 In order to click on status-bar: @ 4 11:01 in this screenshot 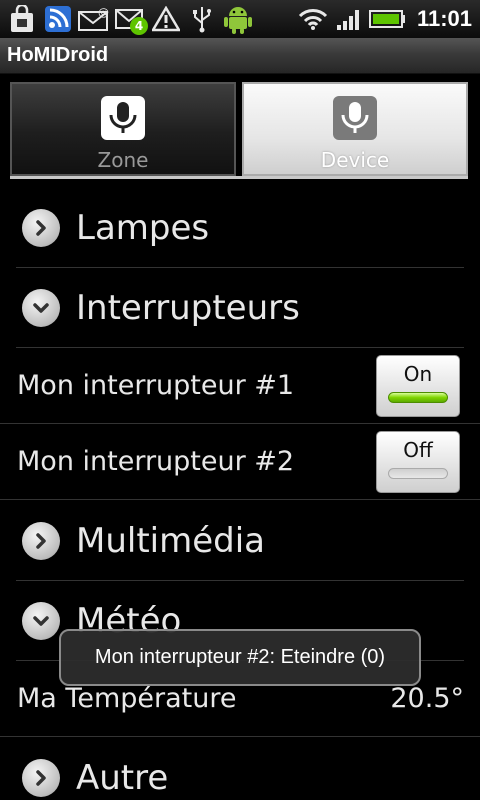, I will do `click(240, 19)`.